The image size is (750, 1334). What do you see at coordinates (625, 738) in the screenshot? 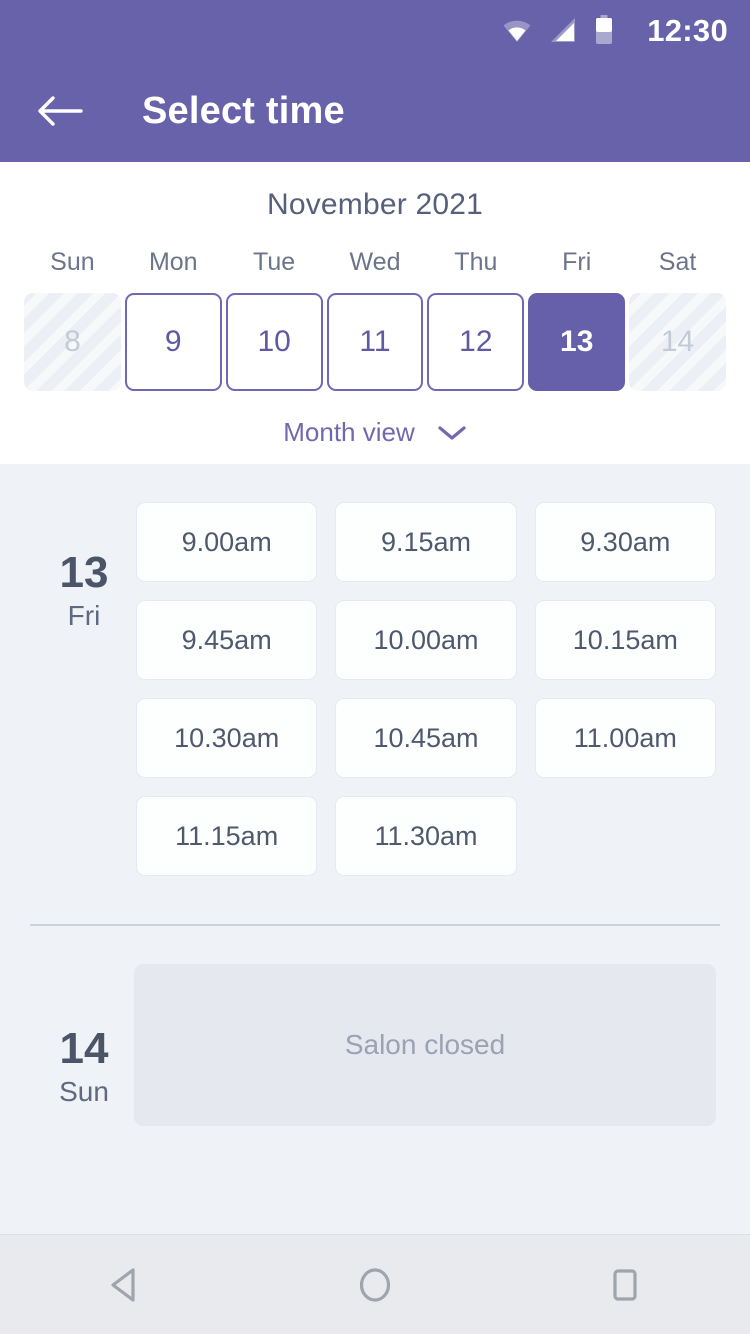
I see `time-slot: 11.00am` at bounding box center [625, 738].